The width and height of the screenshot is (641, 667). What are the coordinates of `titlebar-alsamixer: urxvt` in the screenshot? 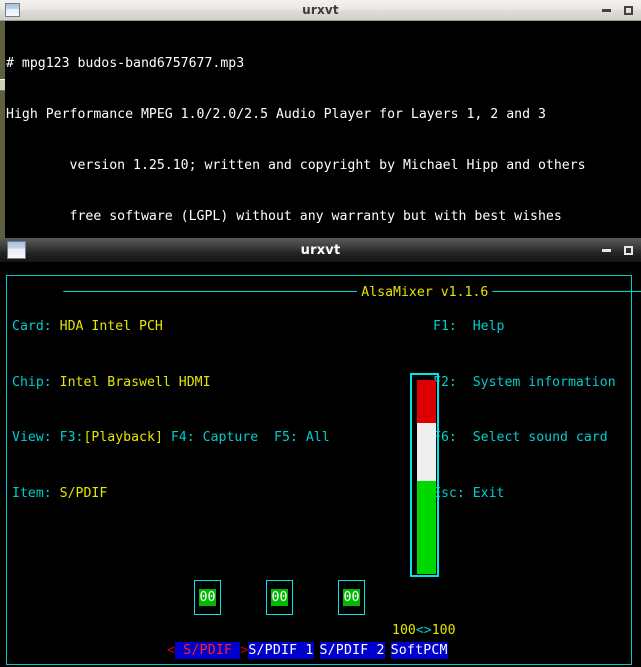 It's located at (320, 250).